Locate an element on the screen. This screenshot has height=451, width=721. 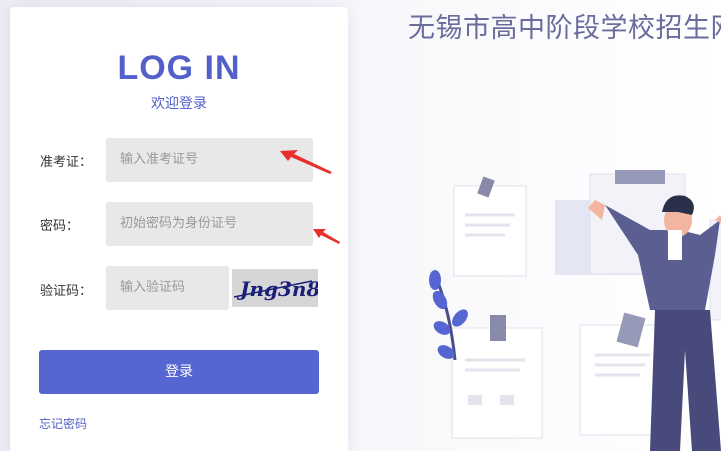
login-title: LOG IN is located at coordinates (179, 68).